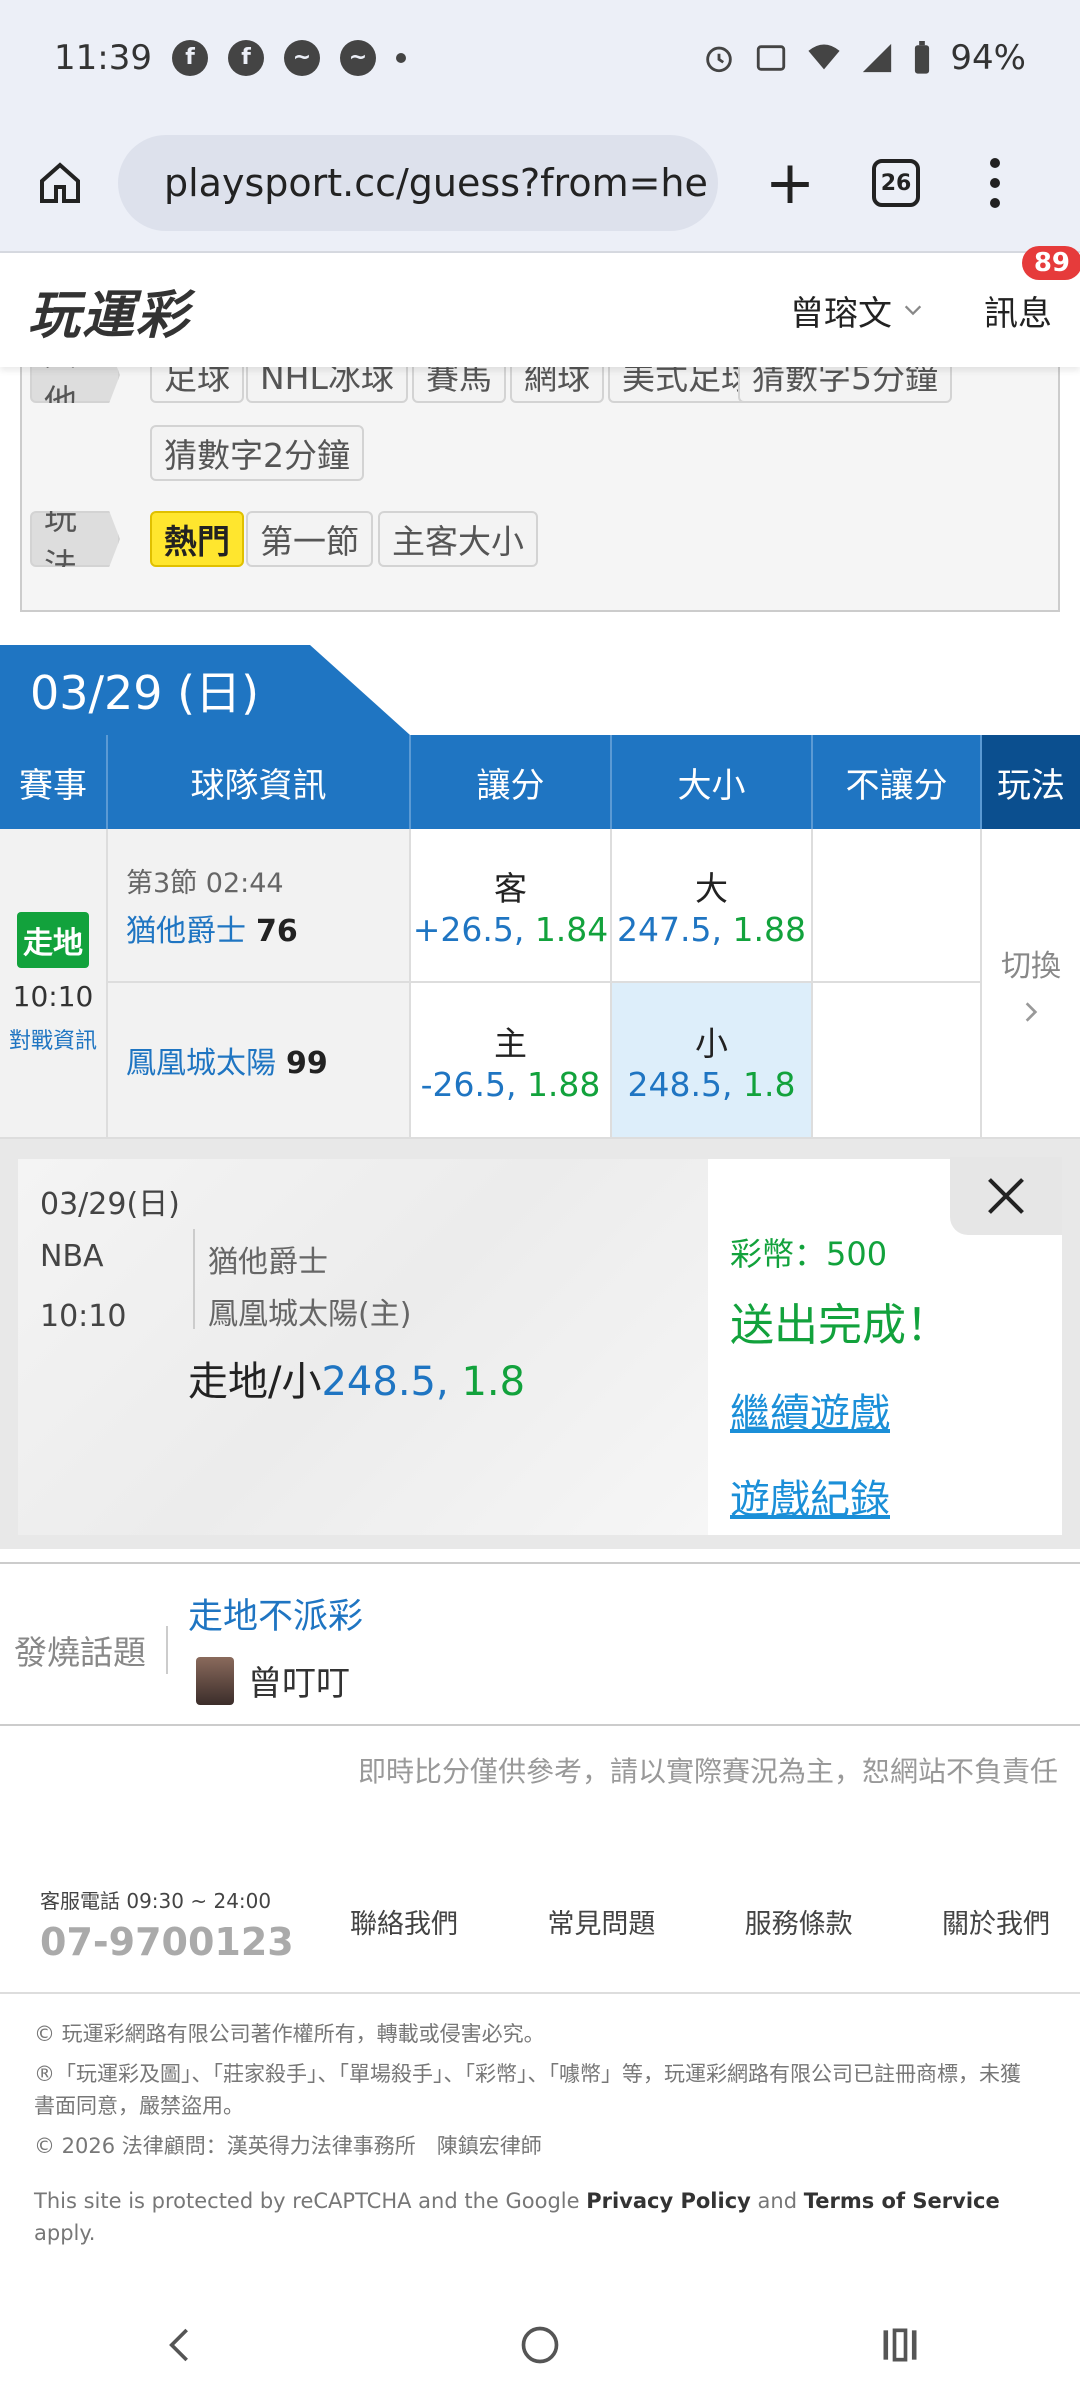 The height and width of the screenshot is (2400, 1080). I want to click on site-header: 玩運彩 曾瑢文 訊息 89, so click(540, 306).